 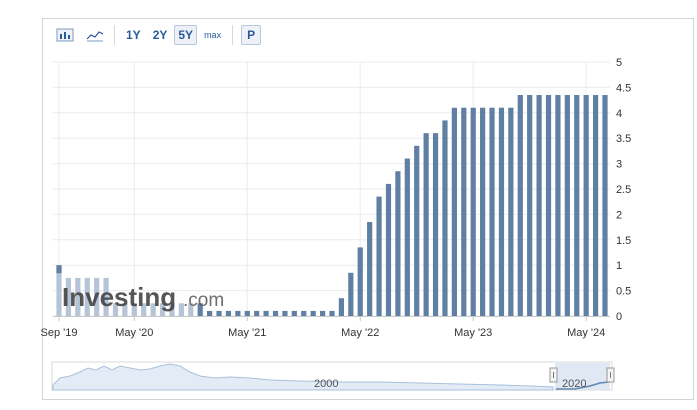 I want to click on x-tick-label: May '23, so click(x=473, y=333).